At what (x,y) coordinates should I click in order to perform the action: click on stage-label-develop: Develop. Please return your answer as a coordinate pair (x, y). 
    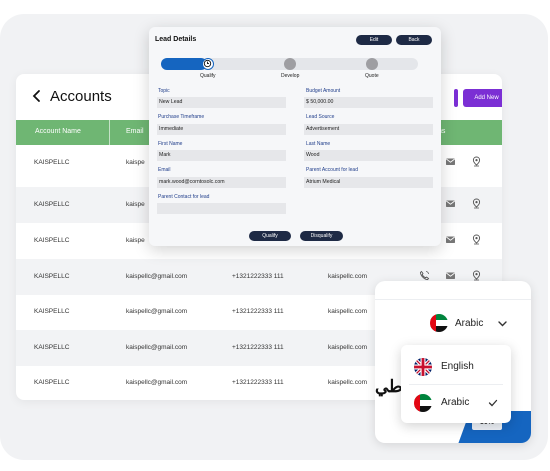
    Looking at the image, I should click on (290, 76).